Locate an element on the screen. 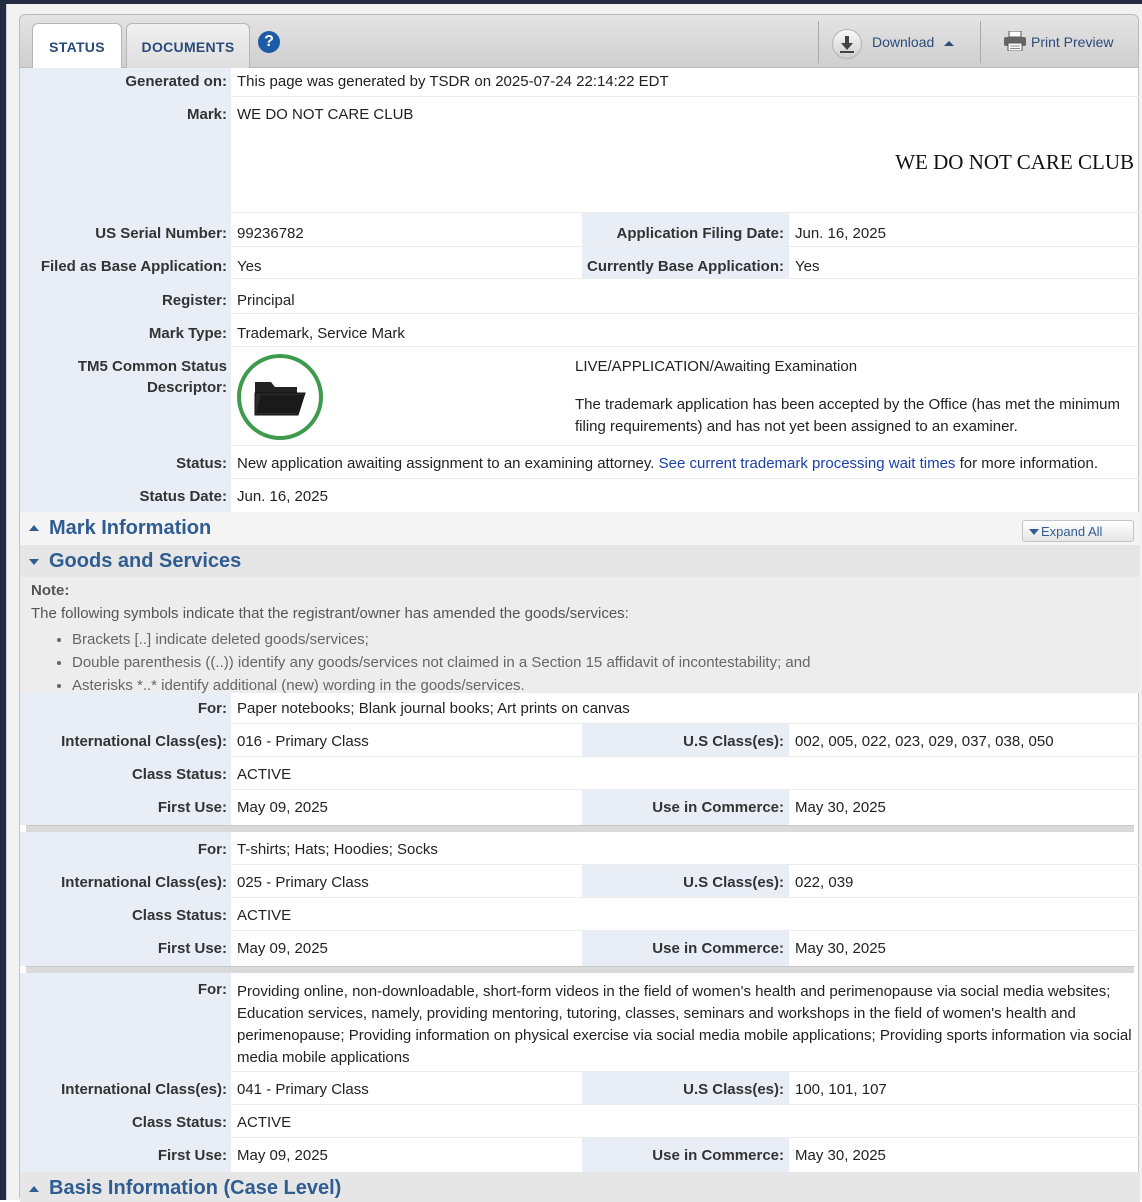  us-class-value: 002, 005, 022, 023, 029, 037, 038, 050 is located at coordinates (924, 741).